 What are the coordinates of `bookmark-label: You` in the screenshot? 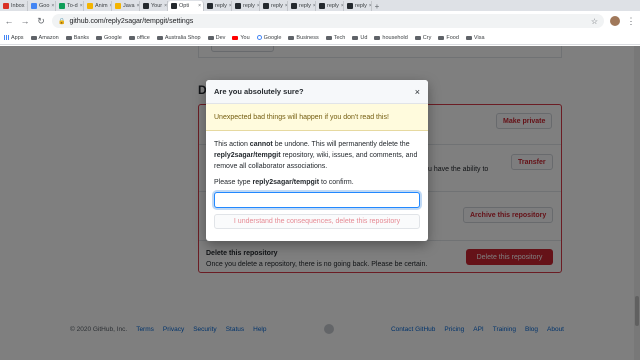 It's located at (245, 37).